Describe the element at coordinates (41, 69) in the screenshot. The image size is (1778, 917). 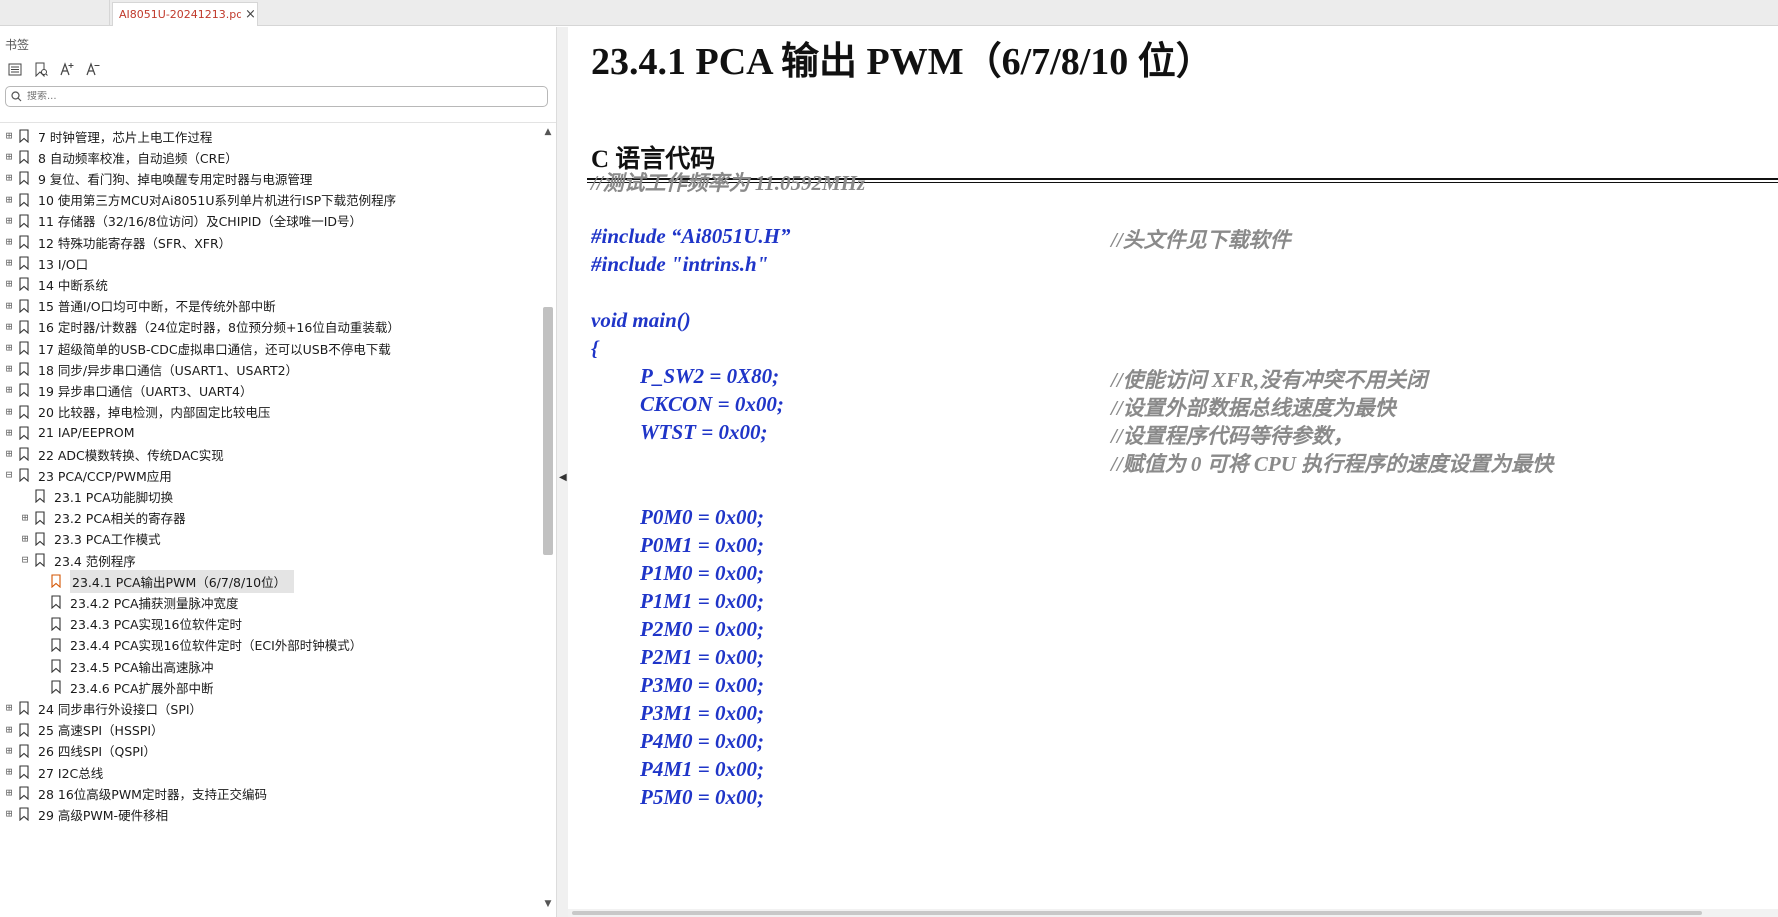
I see `bookmark-search-icon` at that location.